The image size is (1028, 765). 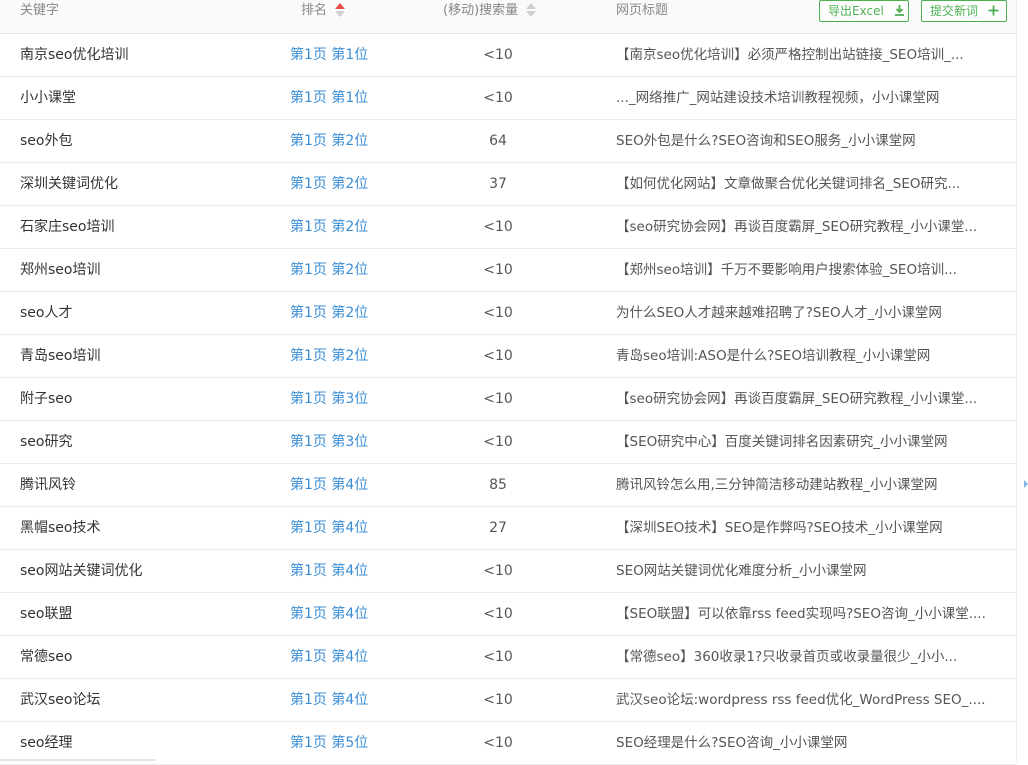 What do you see at coordinates (67, 227) in the screenshot?
I see `keyword-cell: 石家庄seo培训` at bounding box center [67, 227].